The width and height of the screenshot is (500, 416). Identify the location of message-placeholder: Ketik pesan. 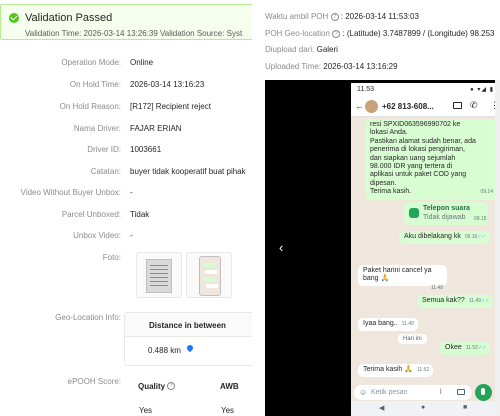
(389, 392).